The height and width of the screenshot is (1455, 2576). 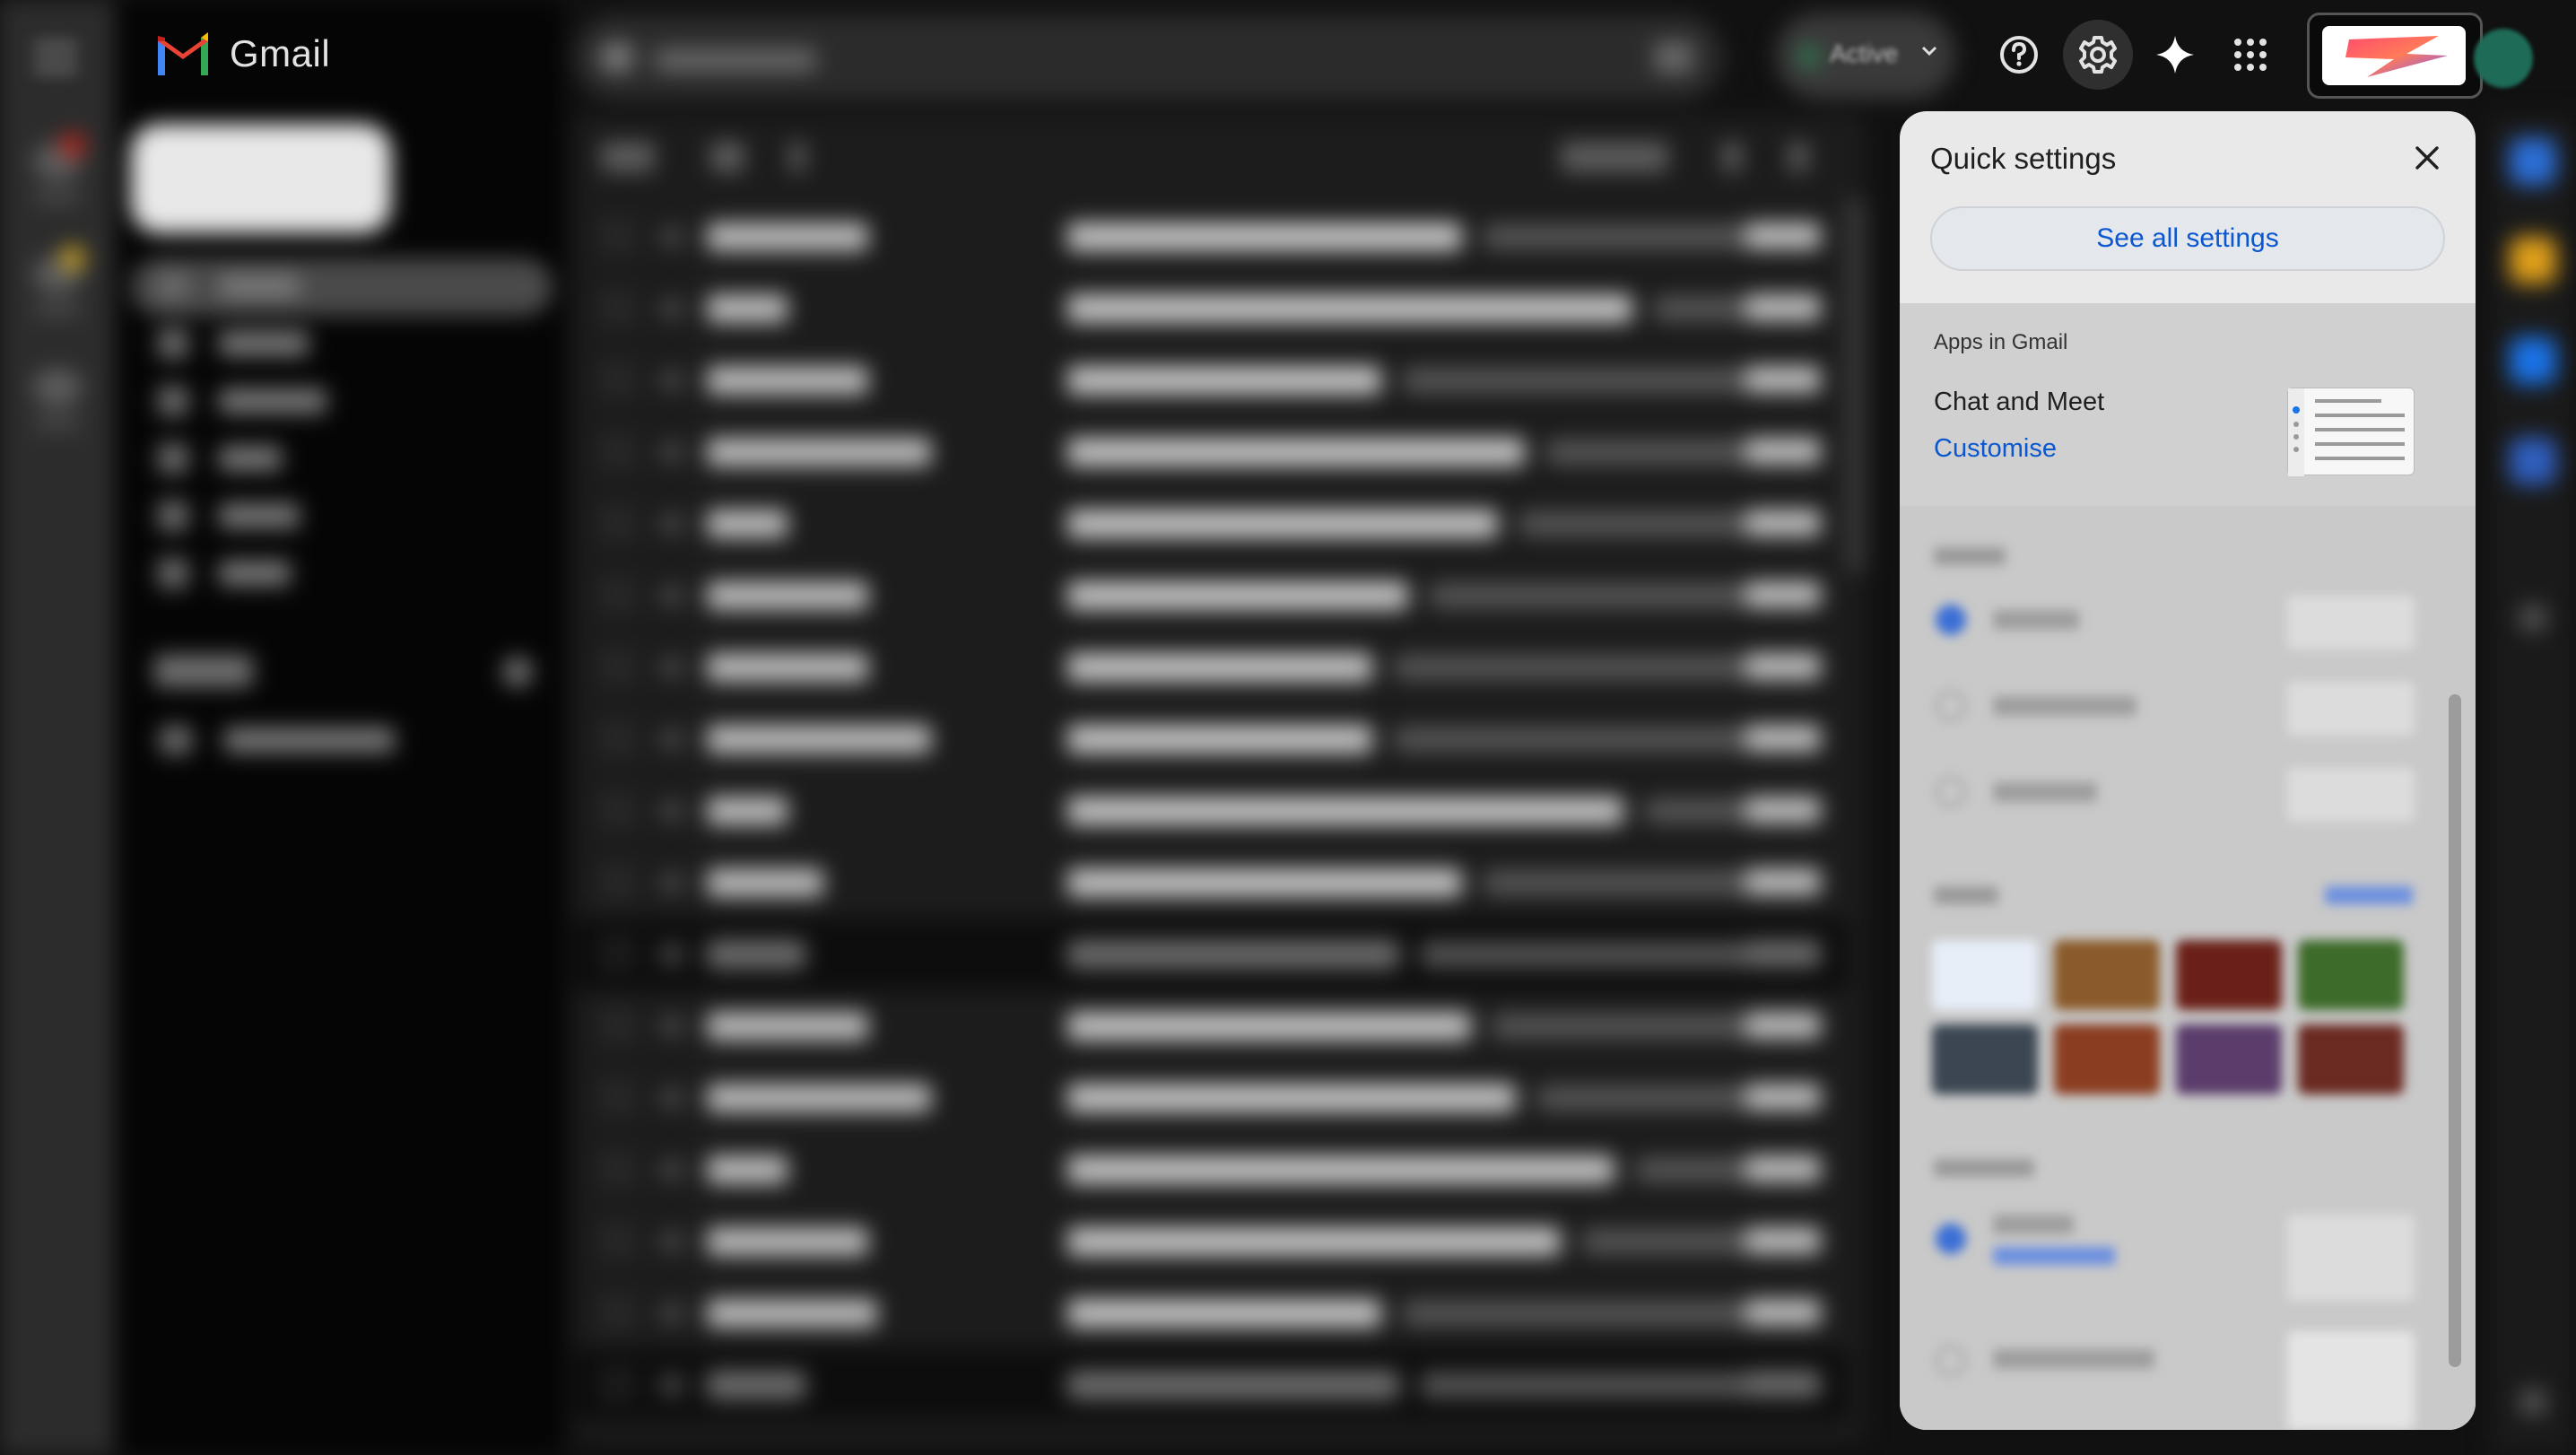 What do you see at coordinates (2533, 360) in the screenshot?
I see `tasks-icon` at bounding box center [2533, 360].